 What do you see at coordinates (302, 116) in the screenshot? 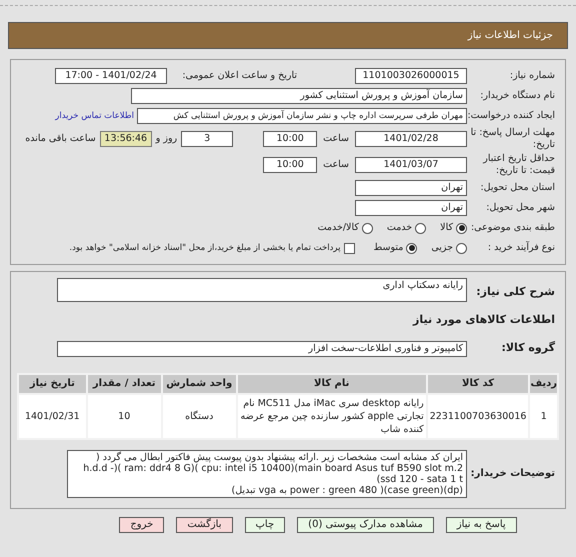
I see `text-field: مهران طرفی سرپرست اداره چاپ و نشر سازمان آموزش و پرورش استثنایی کش` at bounding box center [302, 116].